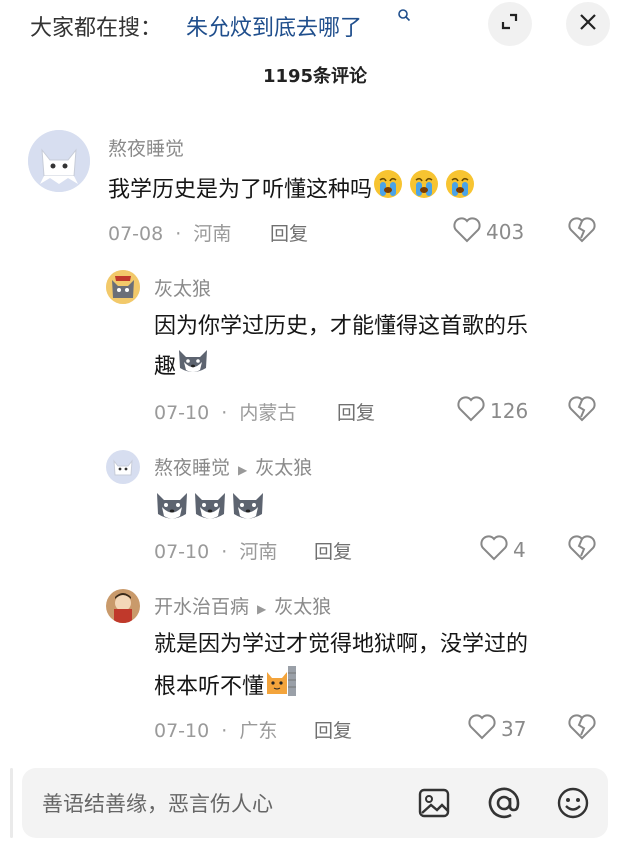 This screenshot has height=852, width=630. Describe the element at coordinates (514, 729) in the screenshot. I see `like-count: 37` at that location.